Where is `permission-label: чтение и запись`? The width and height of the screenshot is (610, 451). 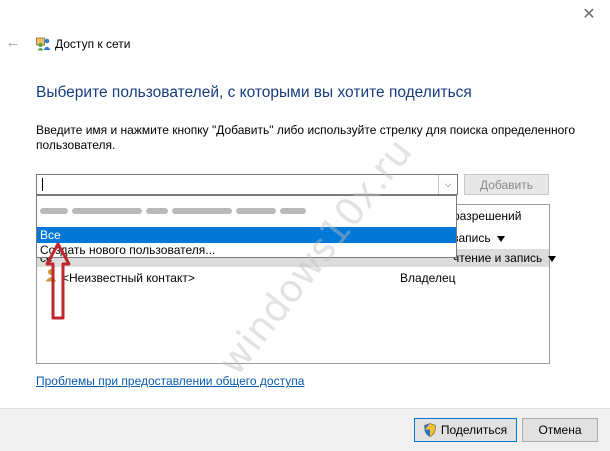
permission-label: чтение и запись is located at coordinates (498, 258).